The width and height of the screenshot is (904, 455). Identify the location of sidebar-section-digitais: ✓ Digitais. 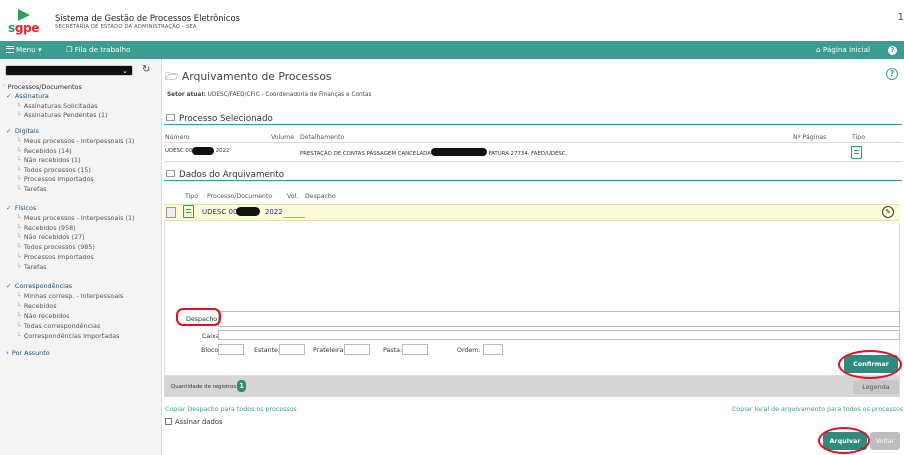
(22, 131).